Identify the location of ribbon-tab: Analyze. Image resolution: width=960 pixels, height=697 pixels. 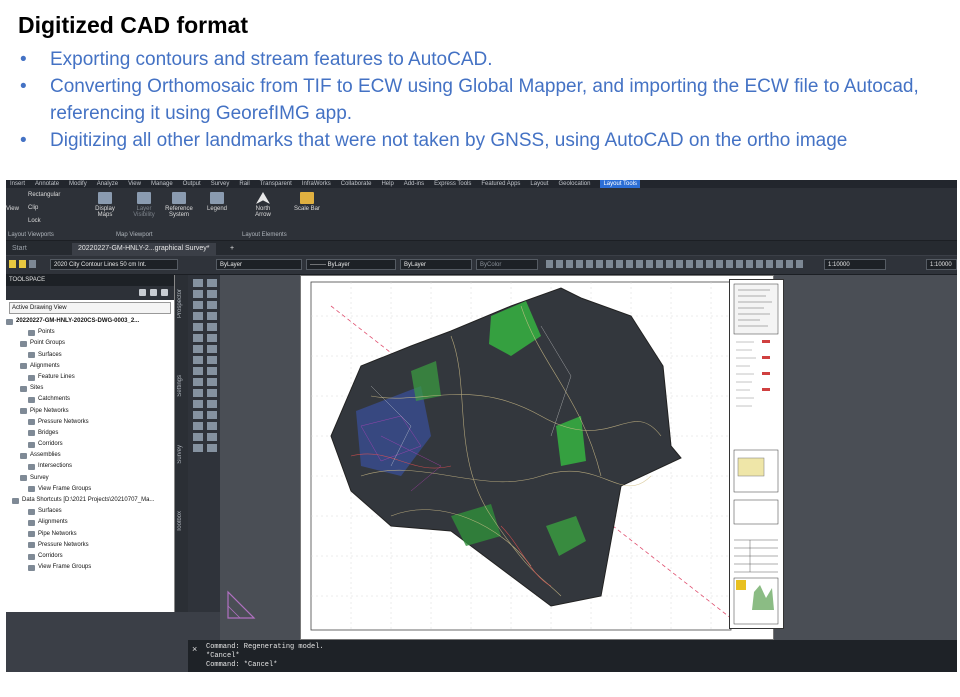
(107, 184).